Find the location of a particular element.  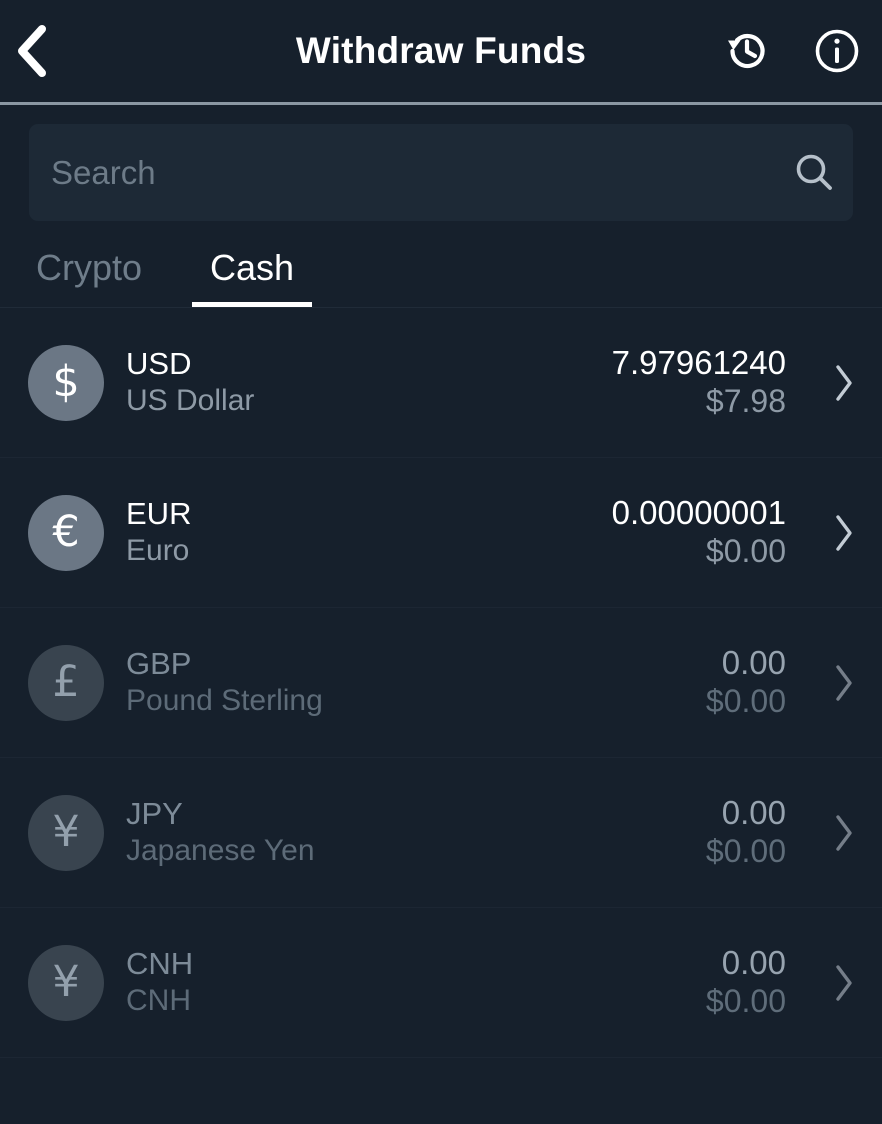

info-circle-icon is located at coordinates (837, 51).